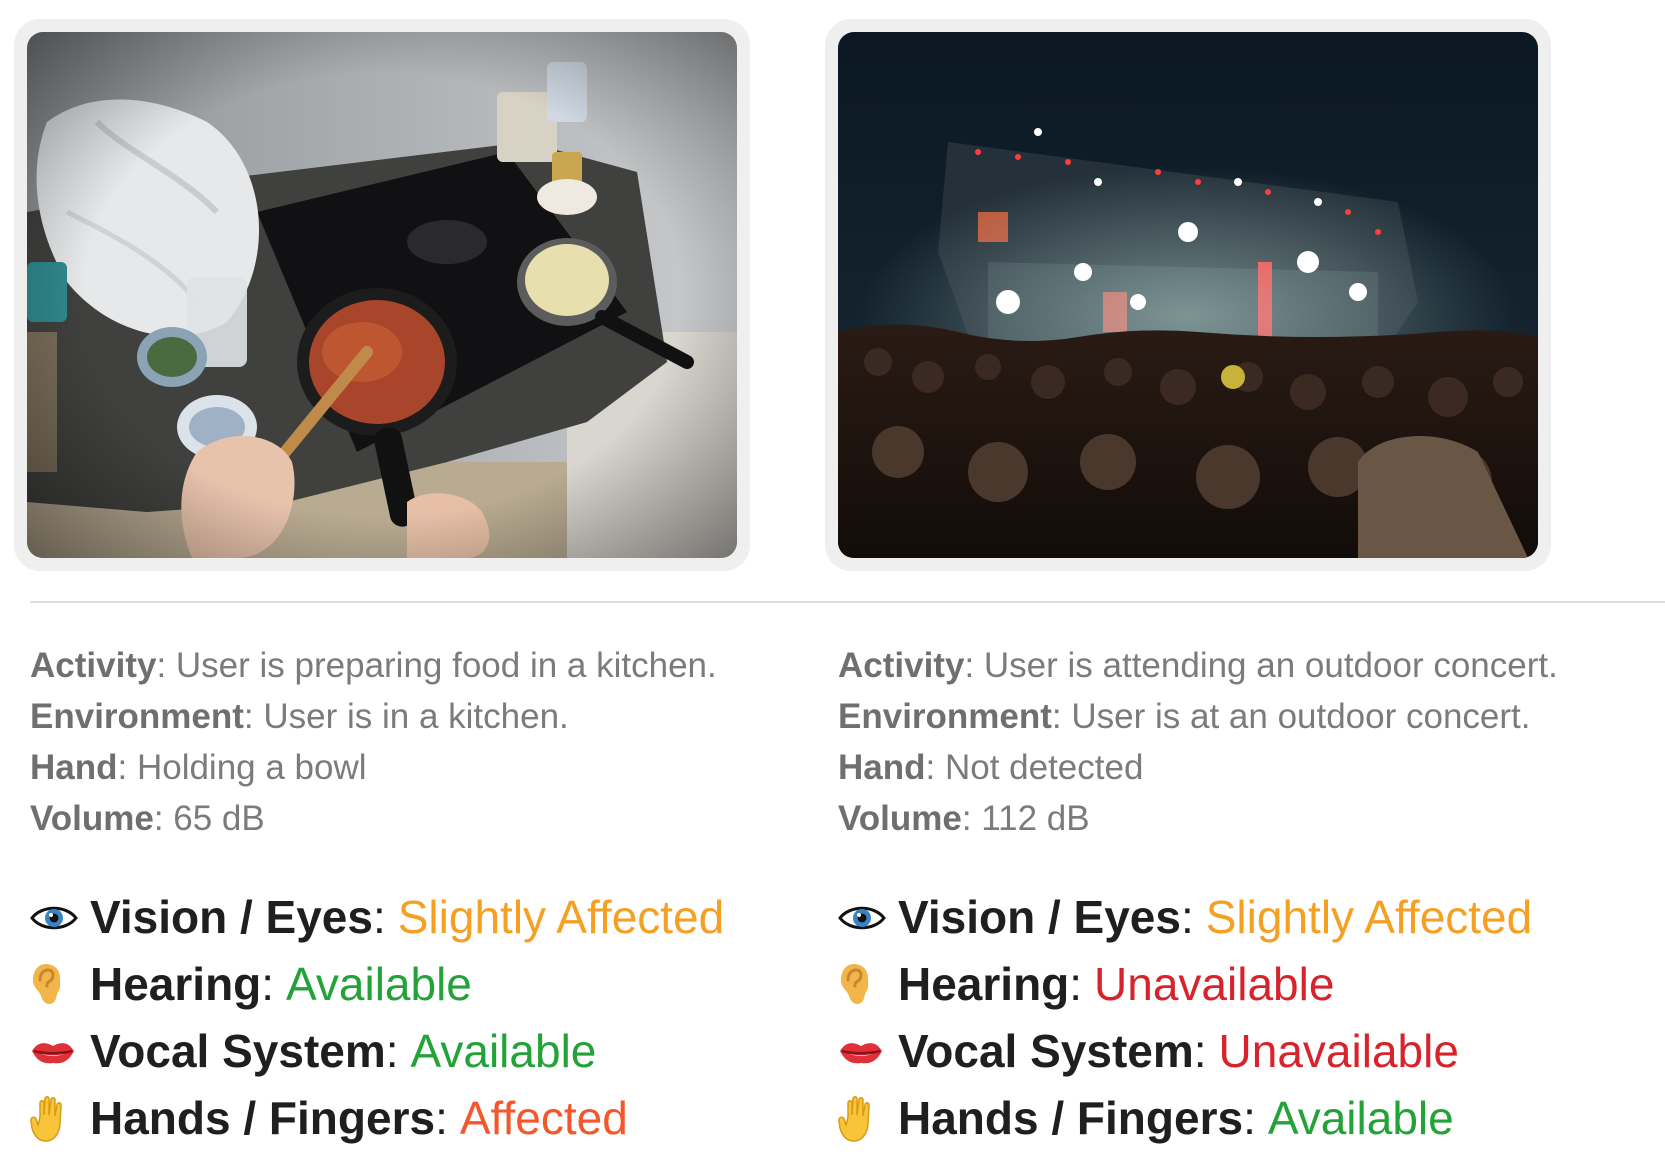  I want to click on fact-hand: Hand: Not detected, so click(991, 767).